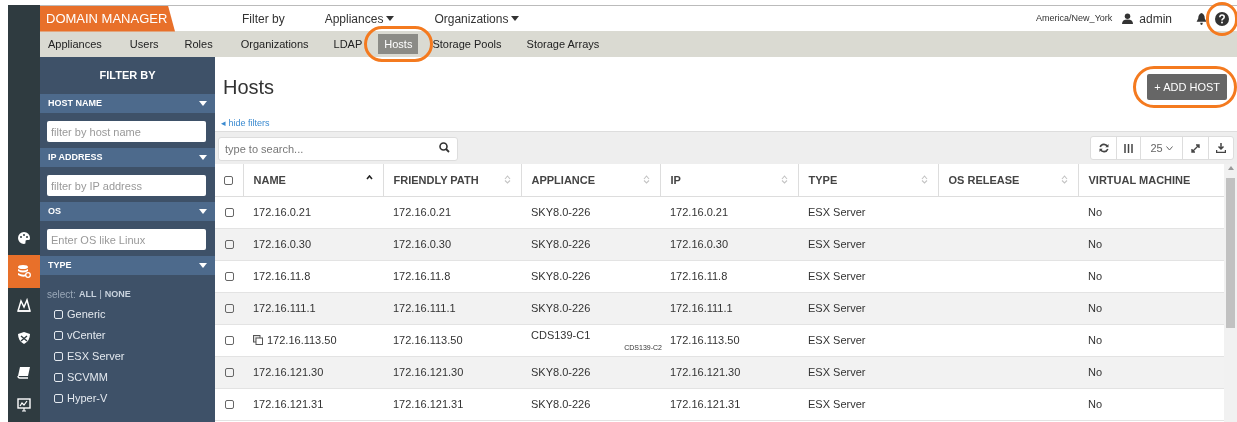 The height and width of the screenshot is (422, 1237). What do you see at coordinates (127, 157) in the screenshot?
I see `filter-section-header: IP ADDRESS` at bounding box center [127, 157].